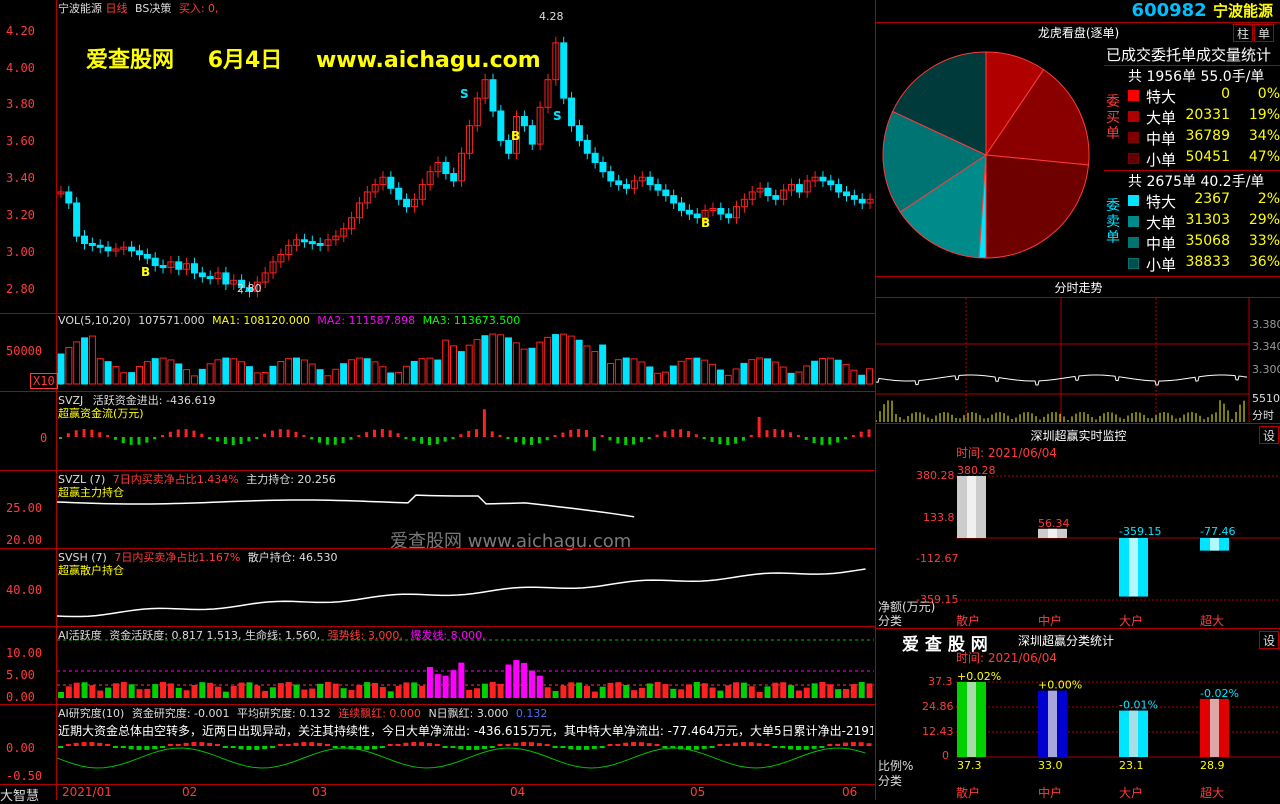  What do you see at coordinates (1212, 199) in the screenshot?
I see `row-value: 2367` at bounding box center [1212, 199].